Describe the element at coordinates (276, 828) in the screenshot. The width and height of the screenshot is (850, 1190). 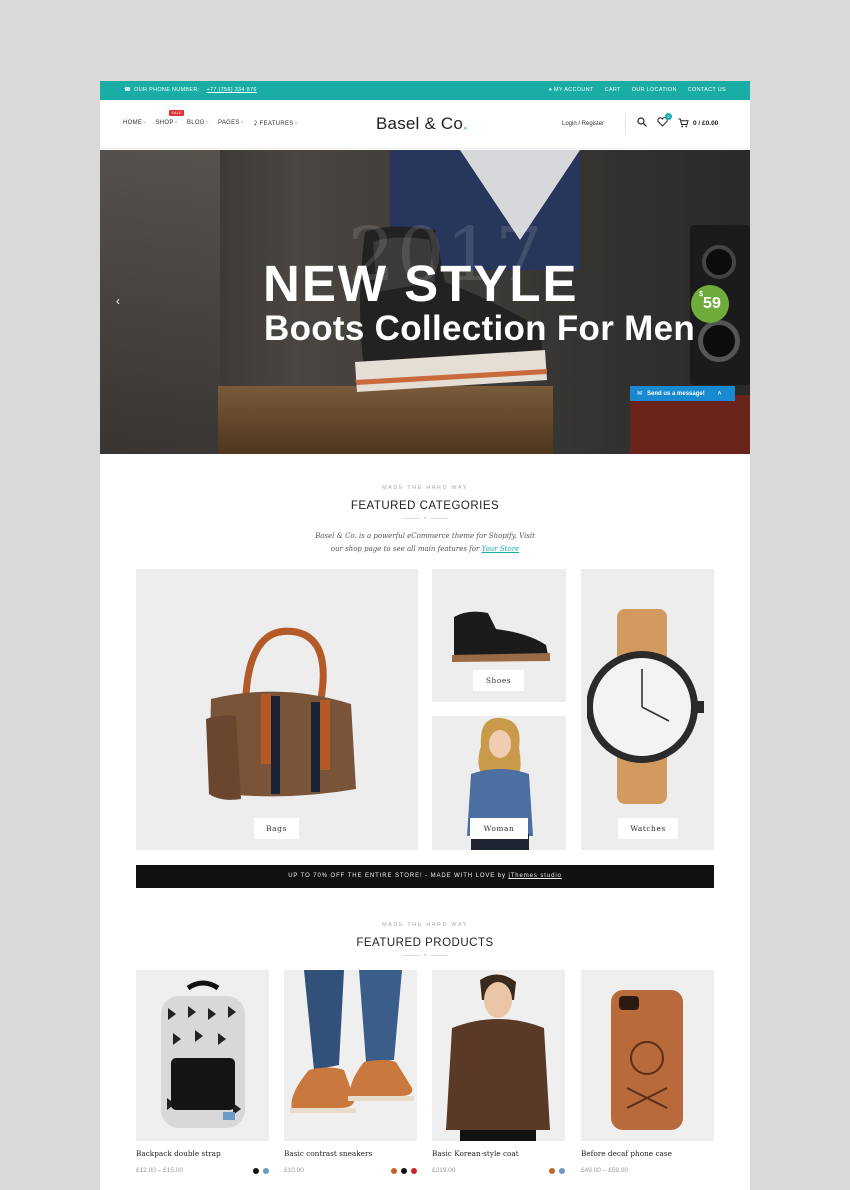
I see `category-label-bags: Bags` at that location.